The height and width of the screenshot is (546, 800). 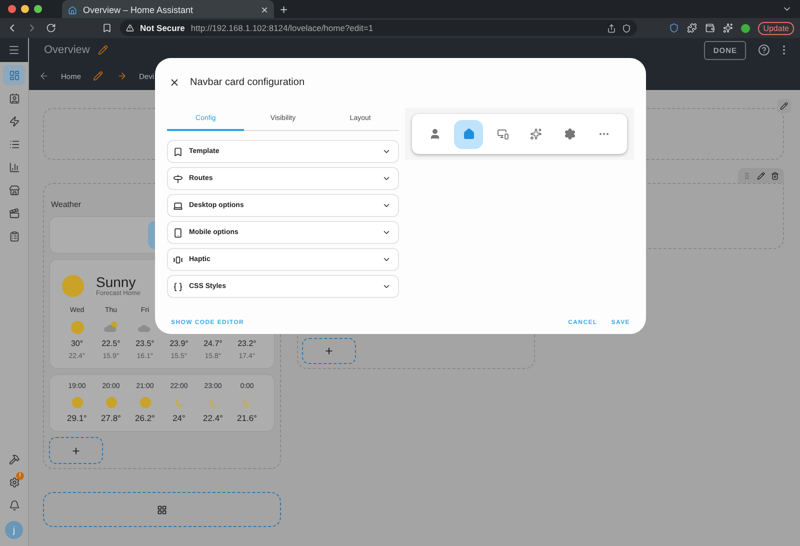 I want to click on forecast-temperature: 24°, so click(x=179, y=418).